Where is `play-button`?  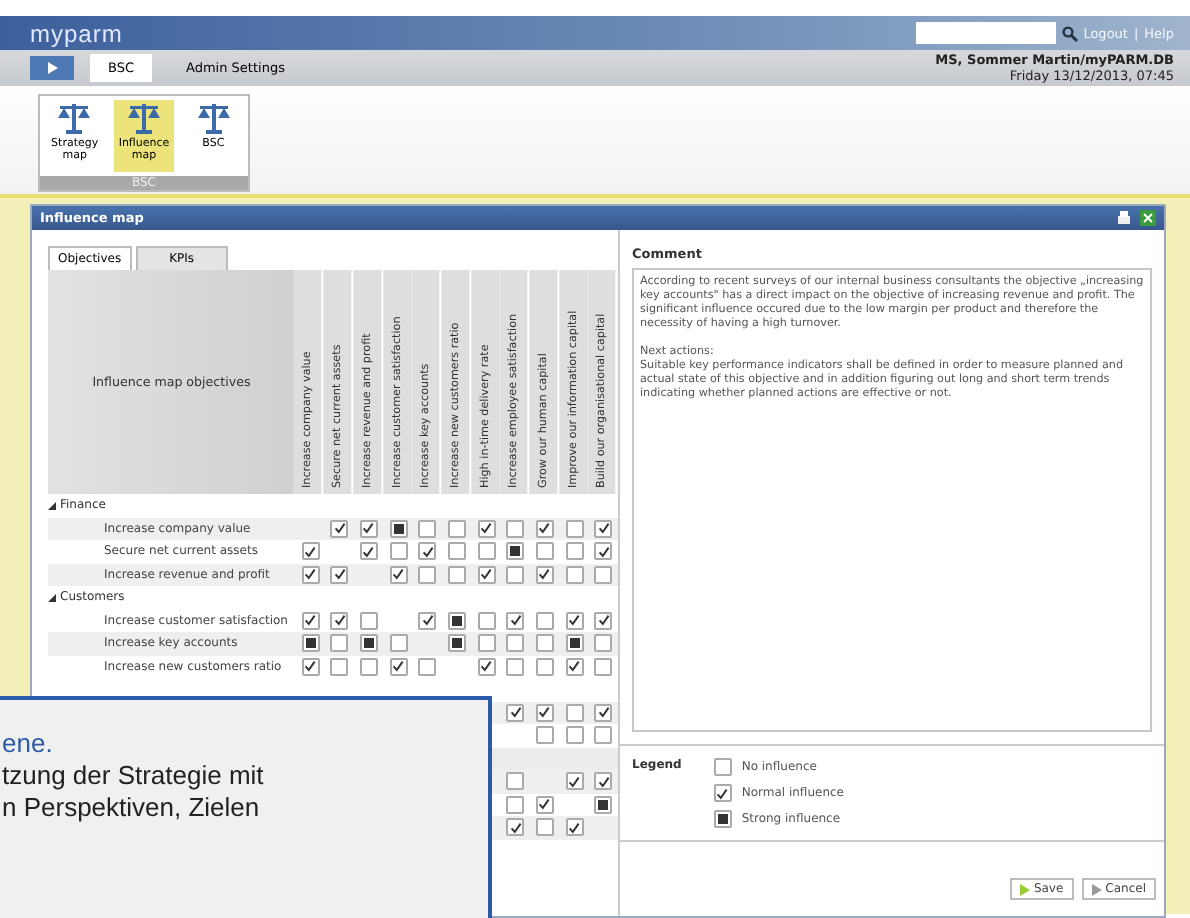
play-button is located at coordinates (52, 68).